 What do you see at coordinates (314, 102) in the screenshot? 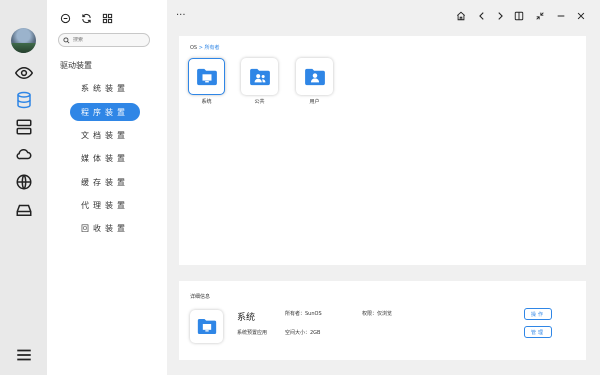
I see `folder-name: 用户` at bounding box center [314, 102].